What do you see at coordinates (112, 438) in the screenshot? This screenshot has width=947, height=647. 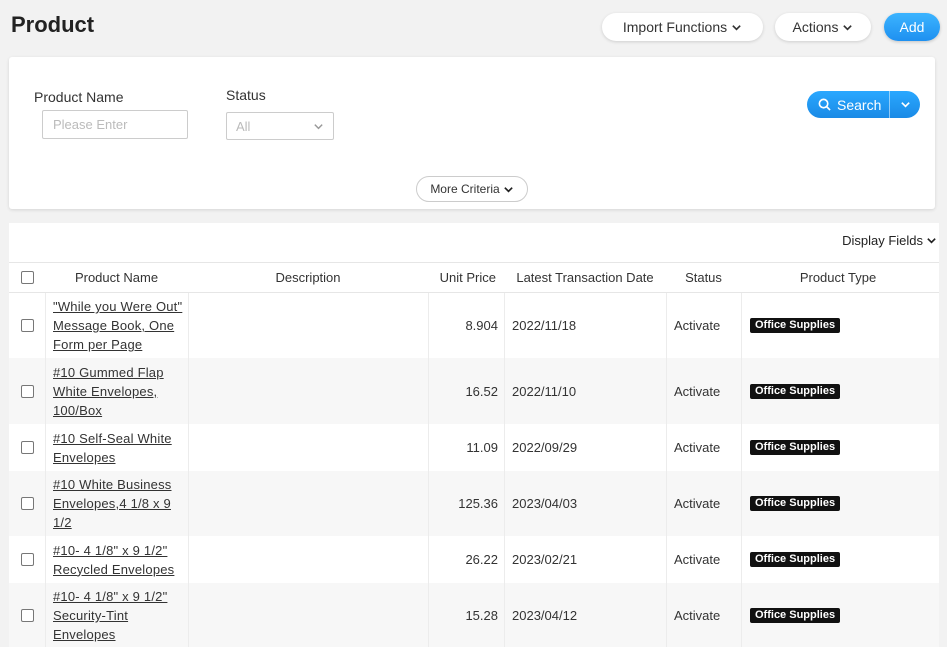 I see `product-name-line: #10 Self-Seal White` at bounding box center [112, 438].